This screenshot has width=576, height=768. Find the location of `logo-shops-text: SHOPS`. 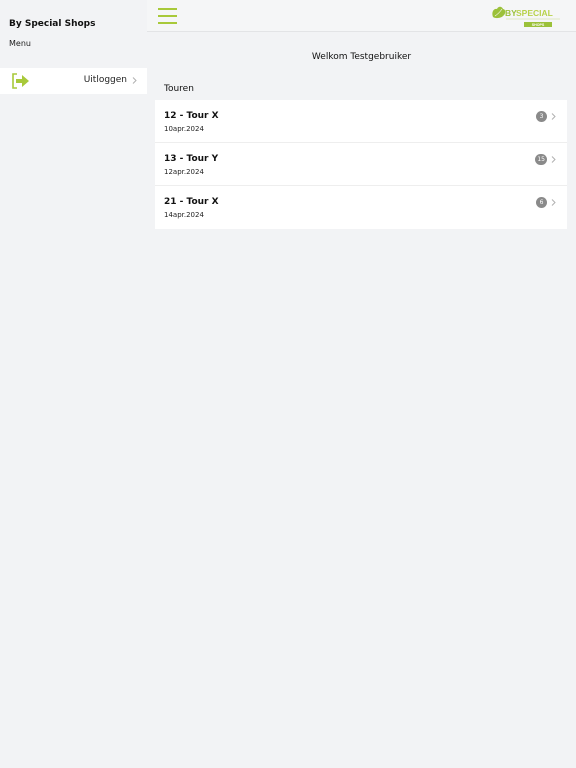

logo-shops-text: SHOPS is located at coordinates (538, 25).